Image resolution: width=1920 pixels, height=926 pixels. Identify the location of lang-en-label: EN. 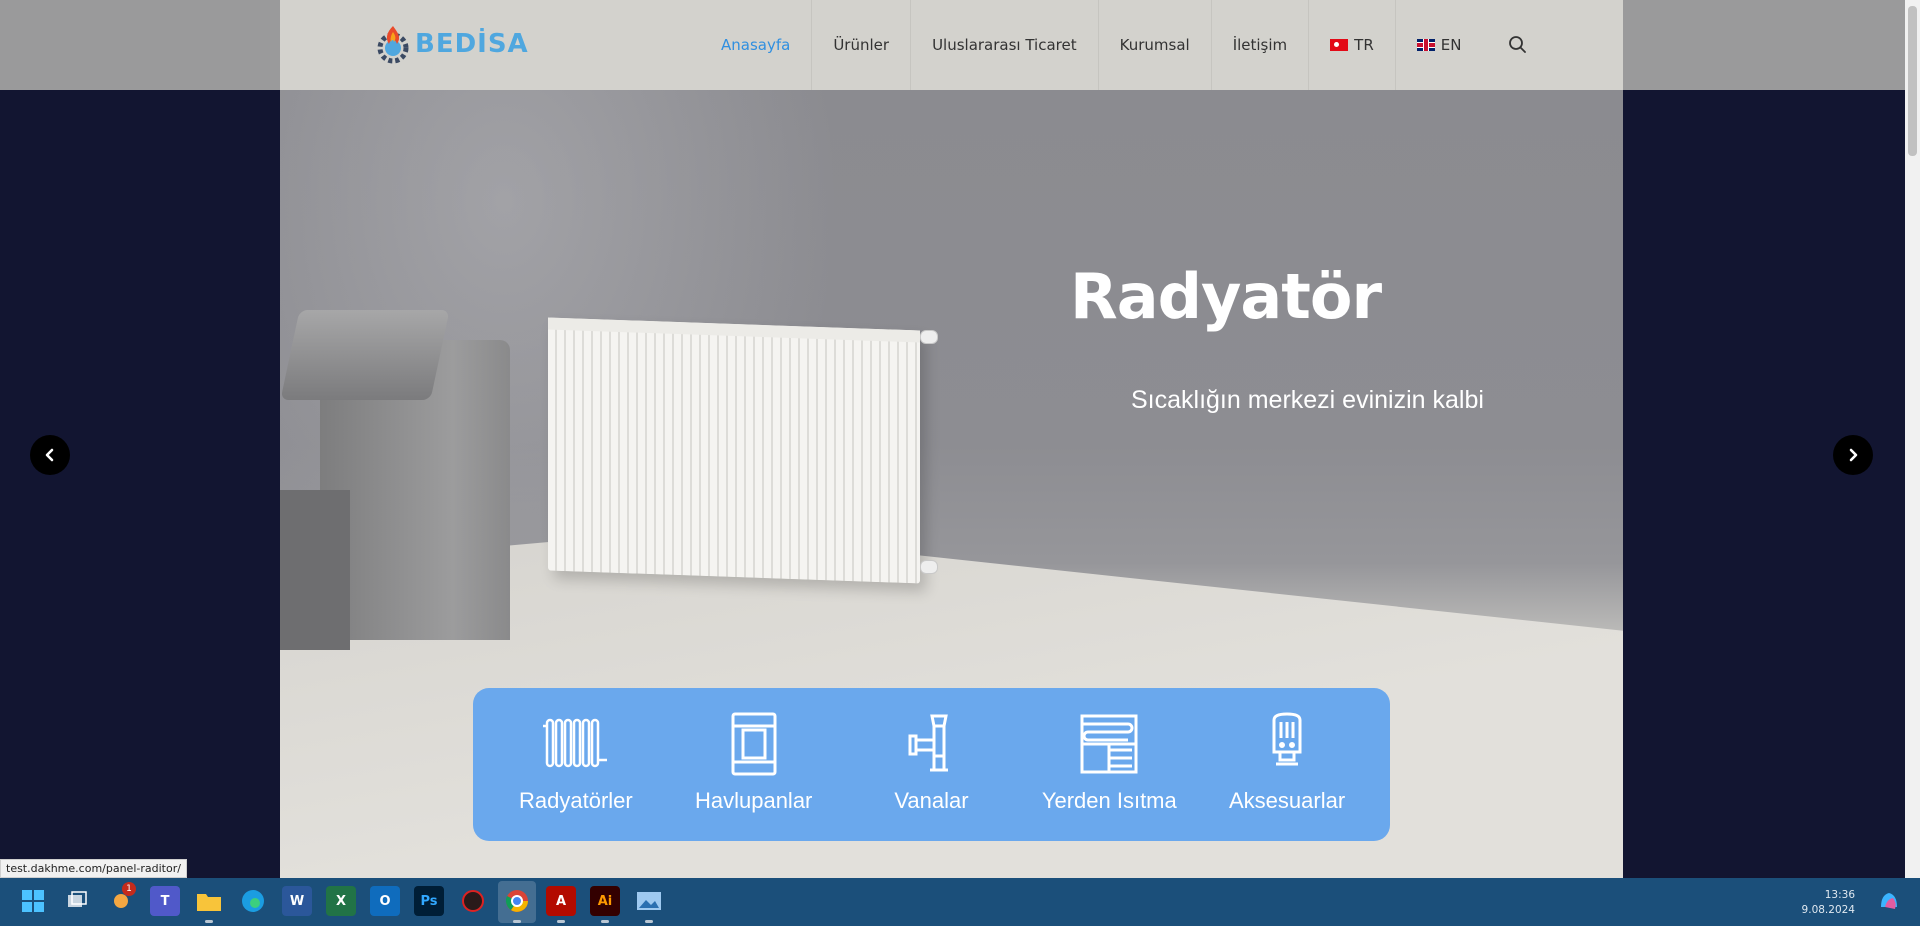
(1451, 45).